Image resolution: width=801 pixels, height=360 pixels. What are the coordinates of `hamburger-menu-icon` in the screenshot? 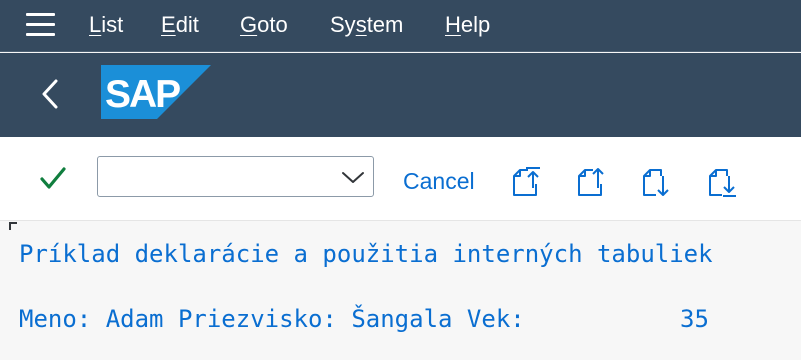 It's located at (41, 25).